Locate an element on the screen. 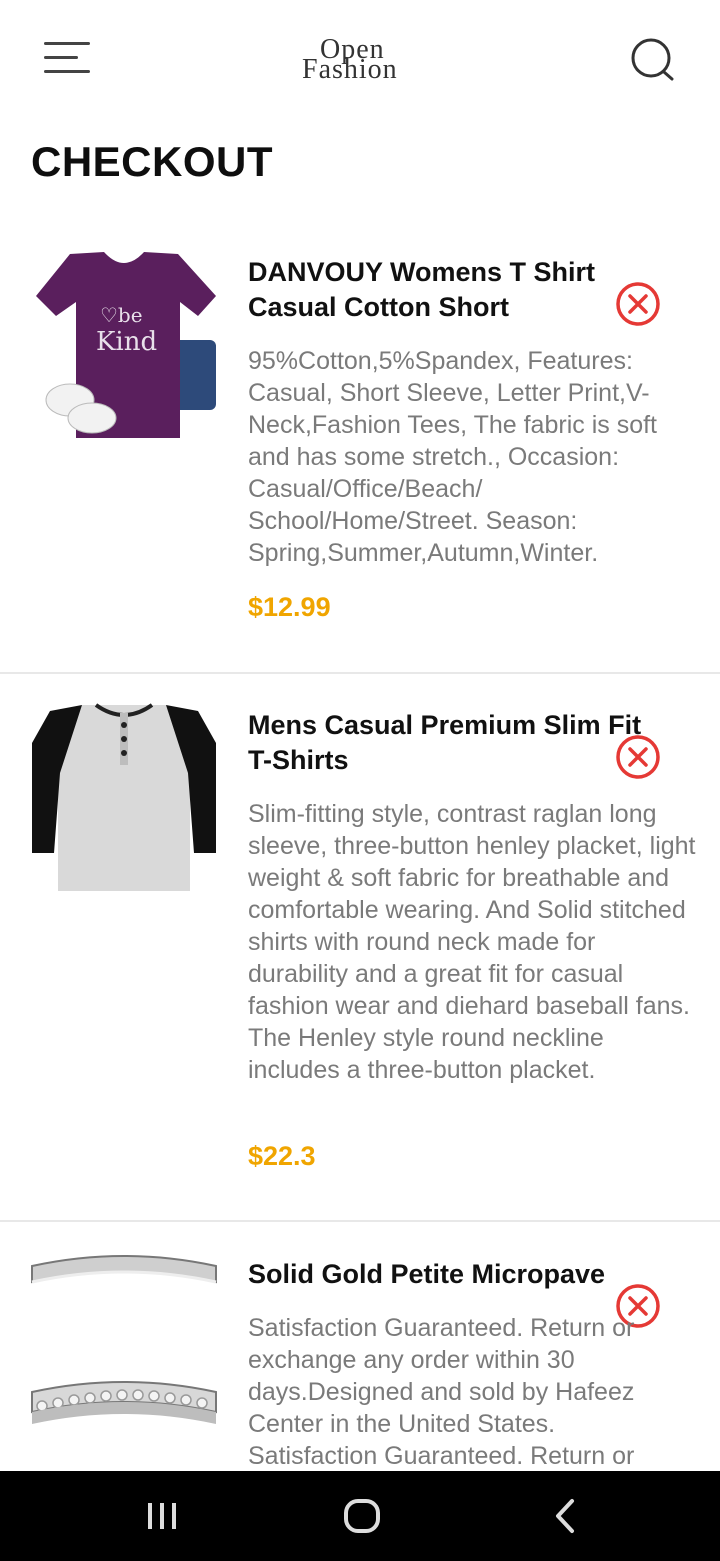  app-header: Open Fashion is located at coordinates (360, 60).